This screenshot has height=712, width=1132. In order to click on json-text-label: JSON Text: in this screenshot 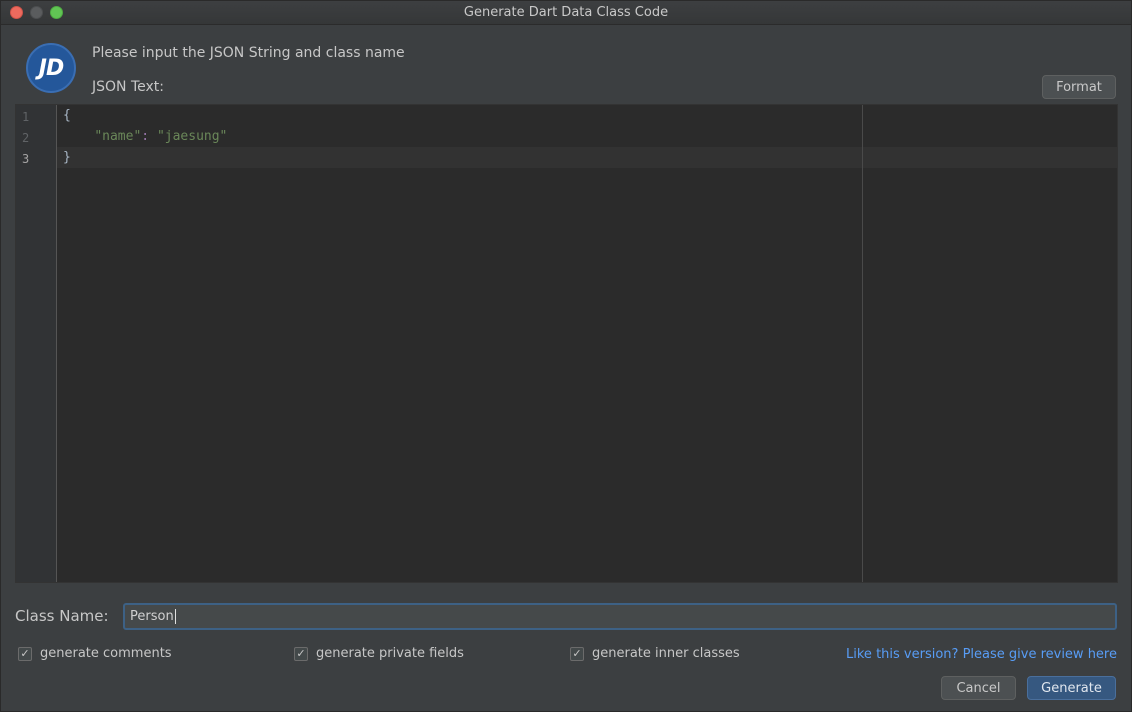, I will do `click(128, 87)`.